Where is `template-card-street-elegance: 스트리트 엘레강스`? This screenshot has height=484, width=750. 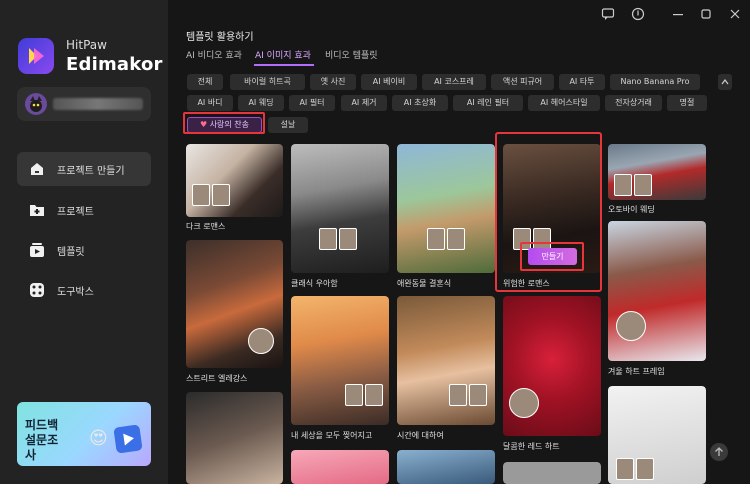
template-card-street-elegance: 스트리트 엘레강스 is located at coordinates (234, 313).